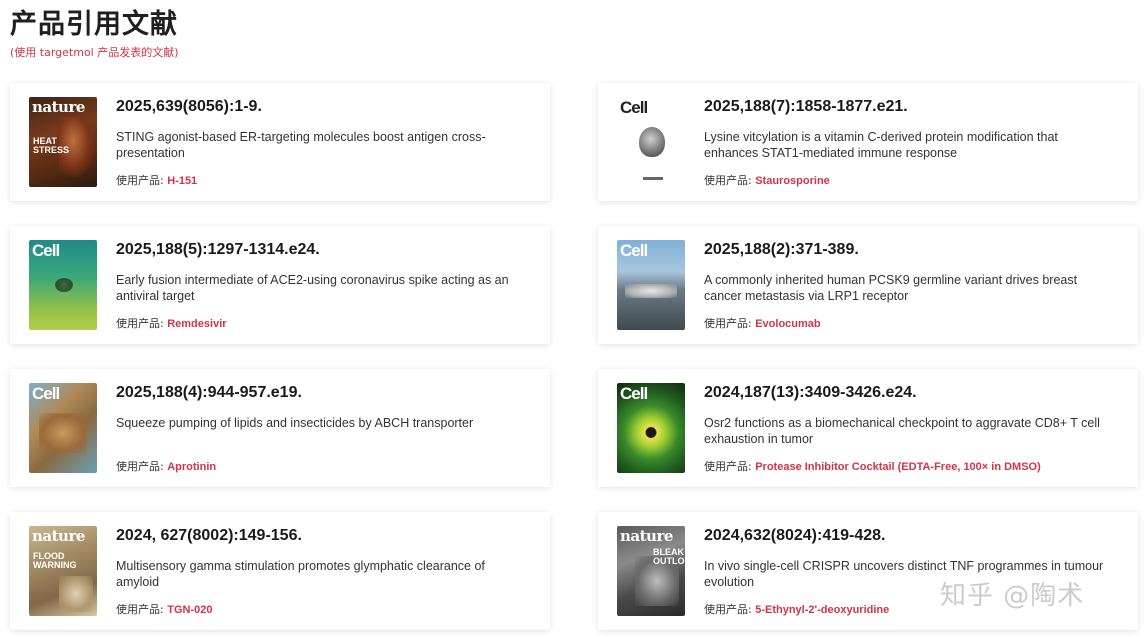 This screenshot has width=1146, height=637. I want to click on citation-reference: 2024,632(8024):419-428., so click(794, 536).